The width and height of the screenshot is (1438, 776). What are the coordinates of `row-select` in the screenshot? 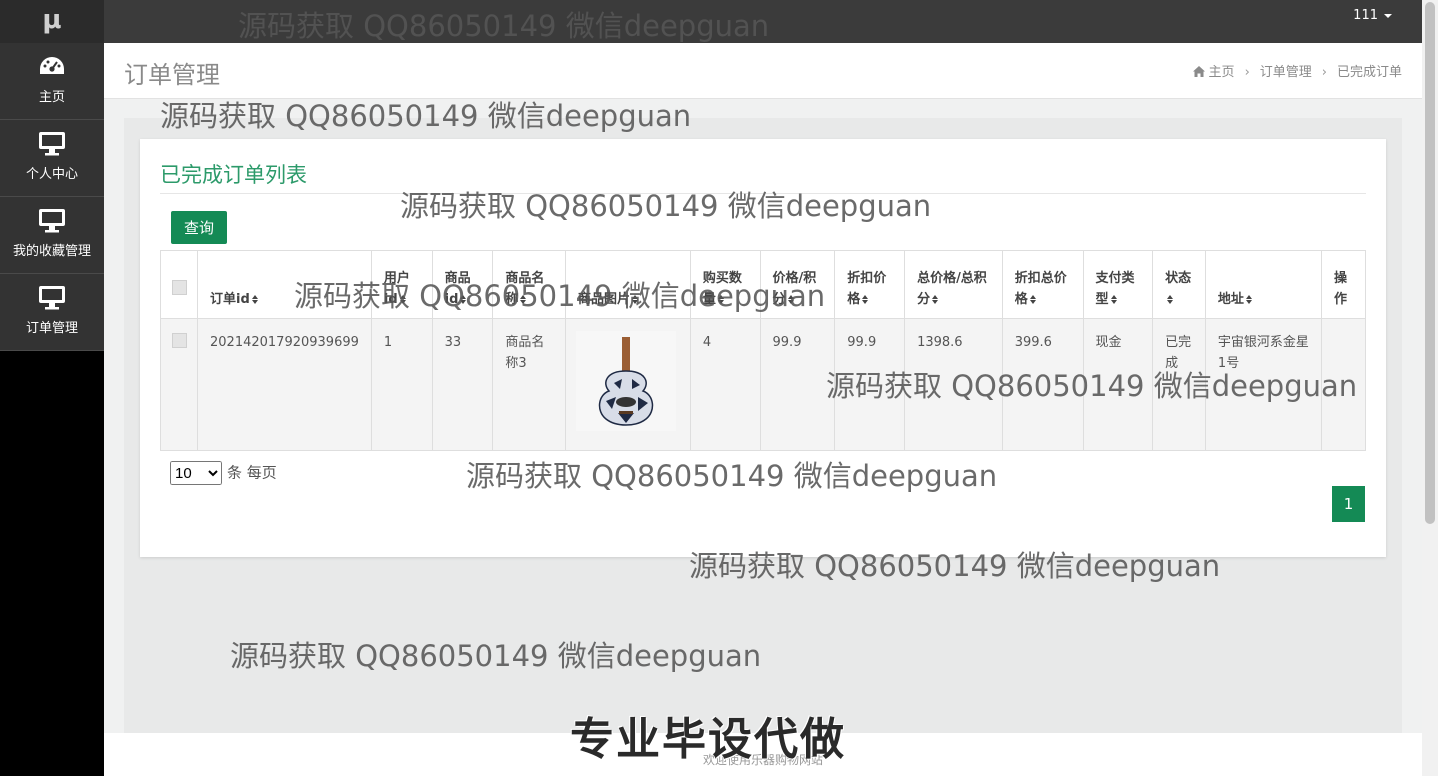 It's located at (179, 384).